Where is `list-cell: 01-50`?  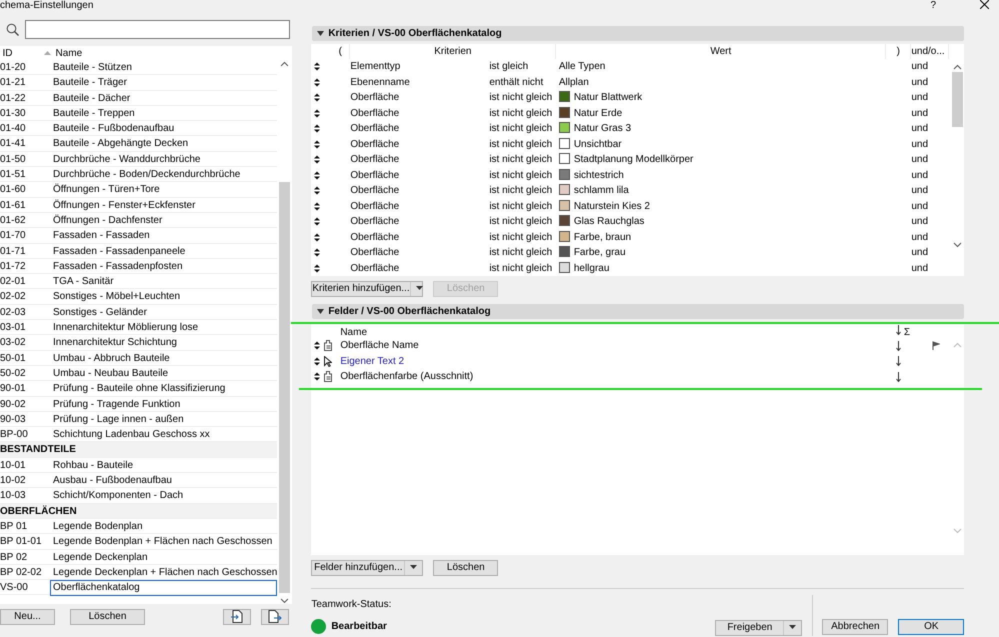
list-cell: 01-50 is located at coordinates (25, 159).